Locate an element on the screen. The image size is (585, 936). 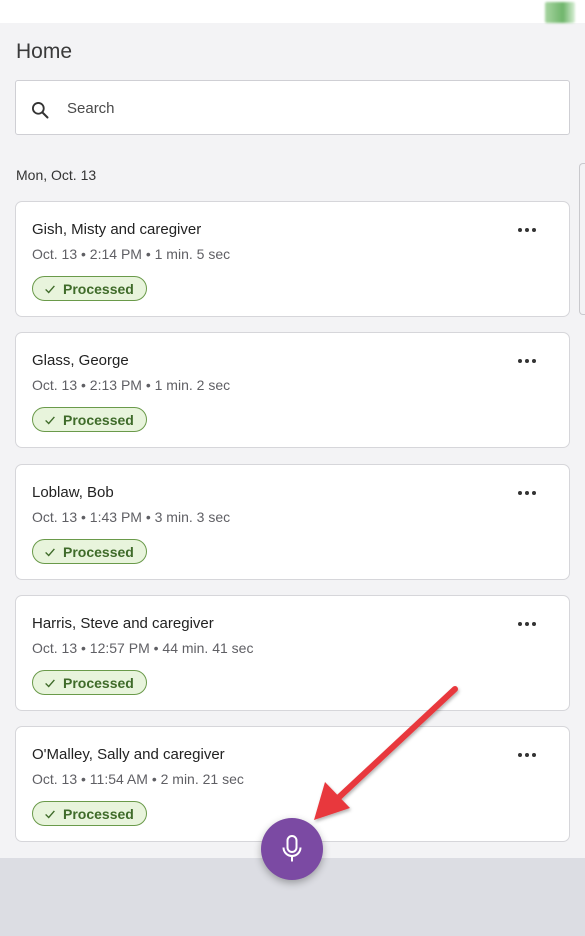
thumbnail-image is located at coordinates (560, 12).